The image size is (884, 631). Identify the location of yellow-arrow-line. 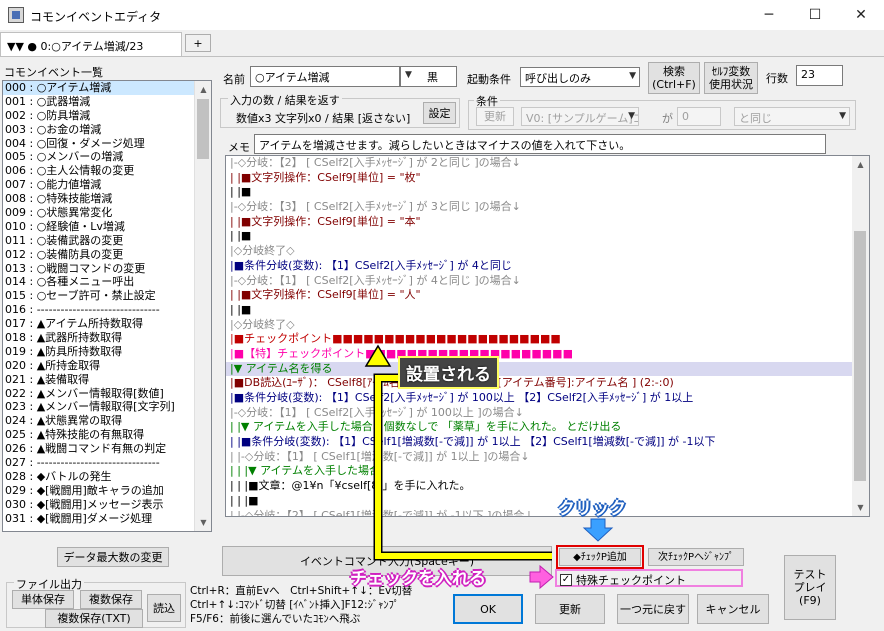
(462, 467).